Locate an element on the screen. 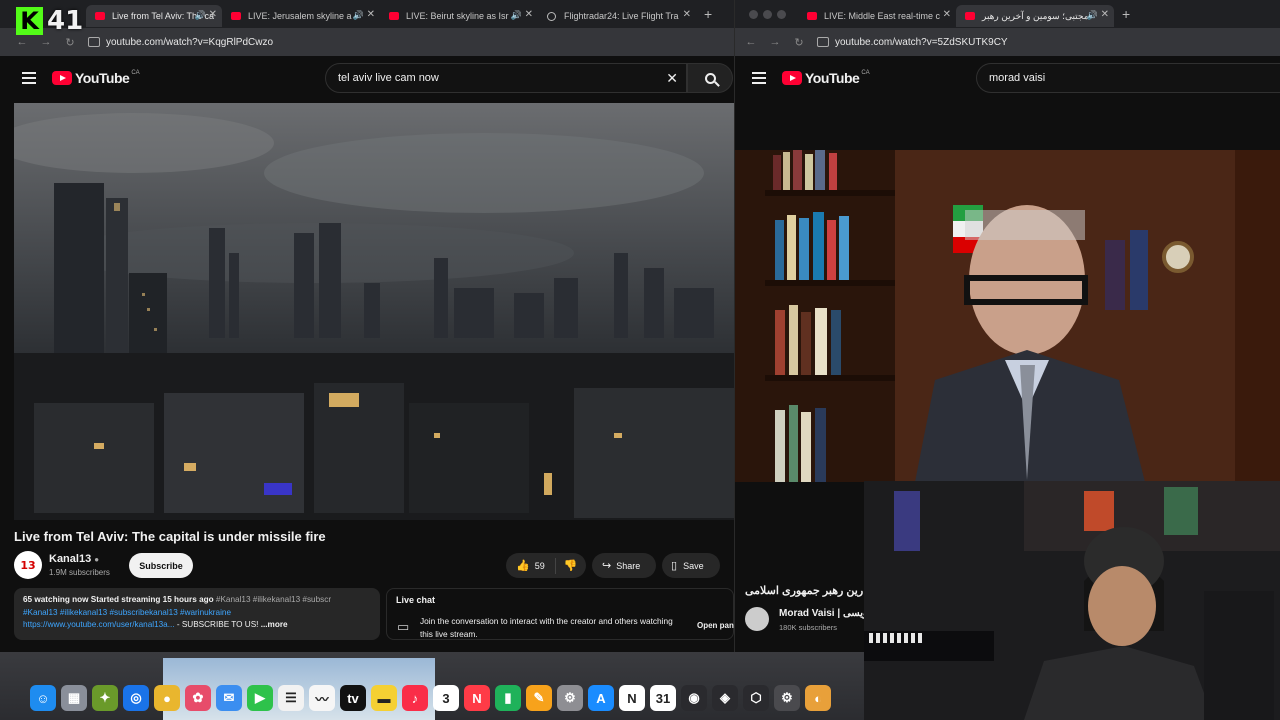  finder-icon: ☺ is located at coordinates (43, 698).